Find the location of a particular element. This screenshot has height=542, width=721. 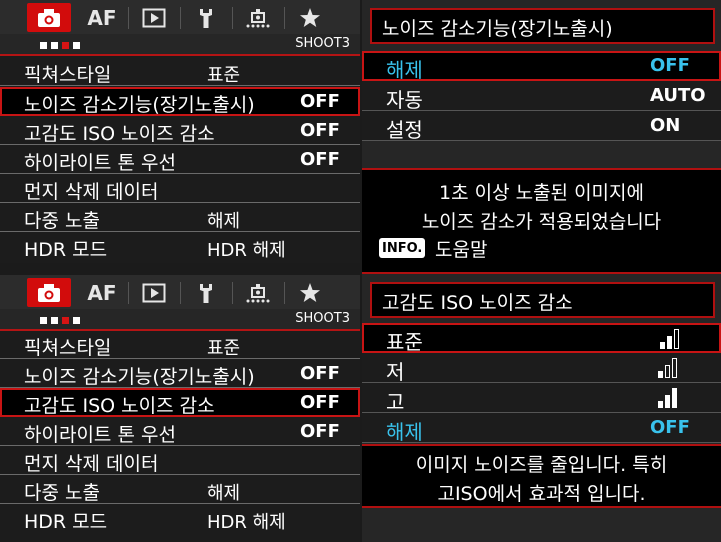

panel-title: 고감도 ISO 노이즈 감소 is located at coordinates (477, 303).